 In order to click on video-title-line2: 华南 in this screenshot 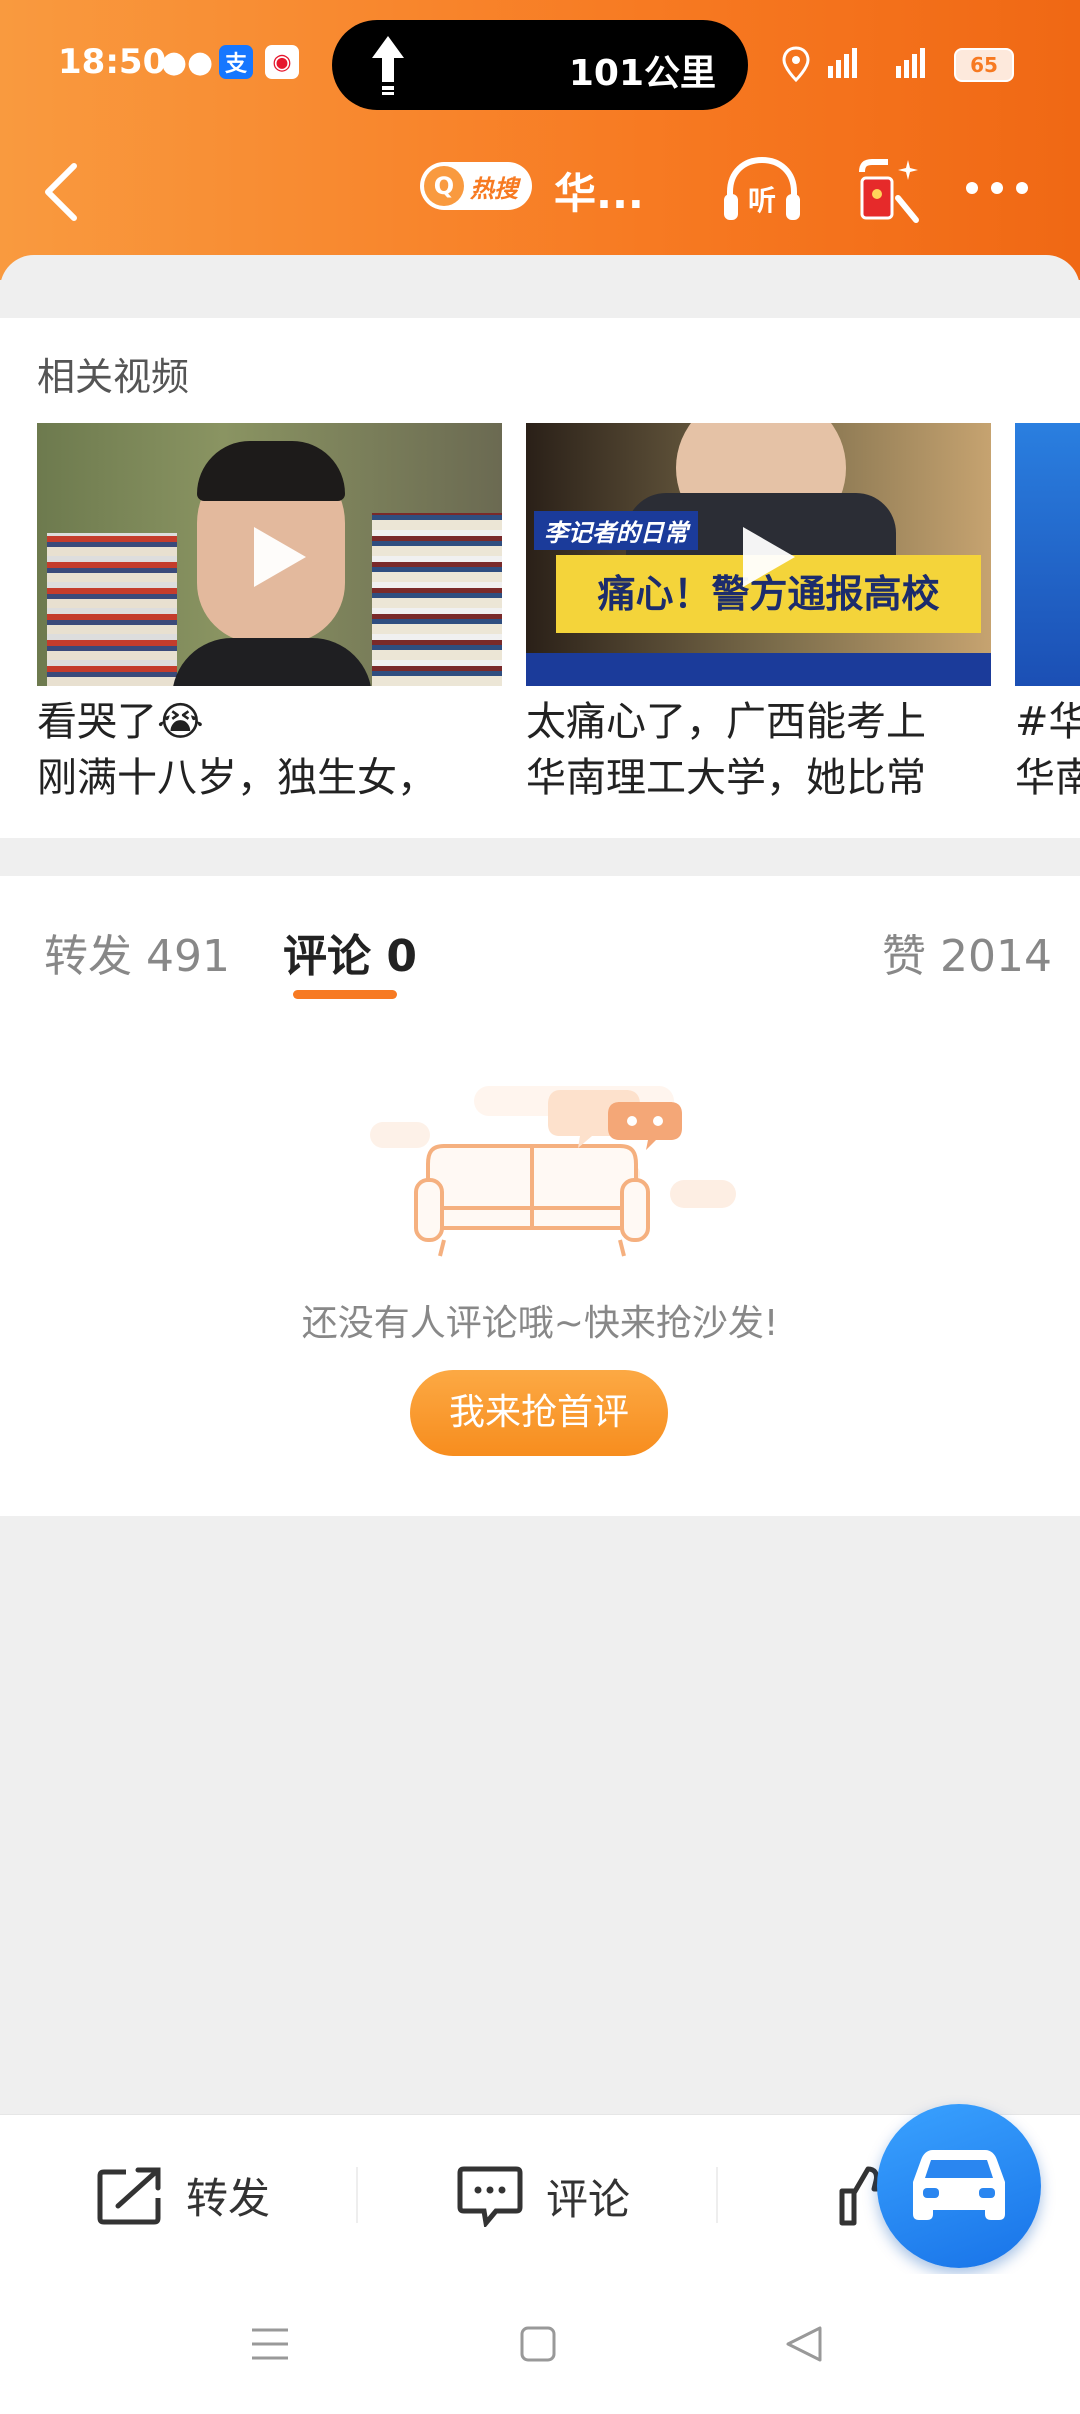, I will do `click(1047, 778)`.